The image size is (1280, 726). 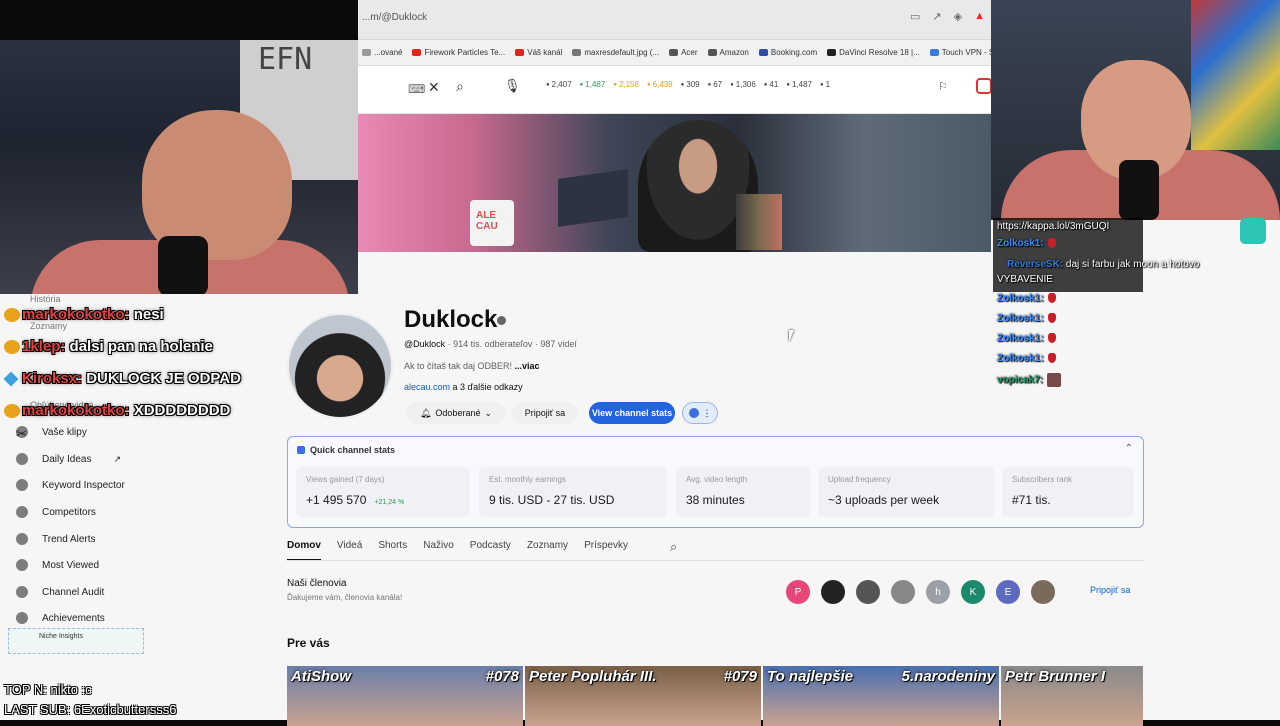 I want to click on sidebar-item: Achievements, so click(x=60, y=618).